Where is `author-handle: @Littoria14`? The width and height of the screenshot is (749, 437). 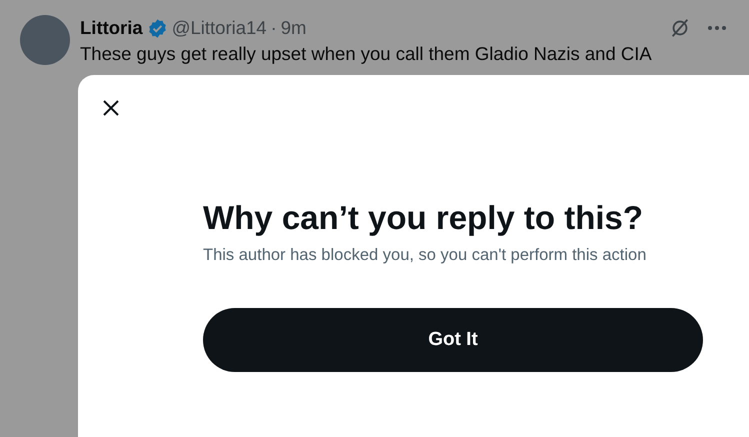
author-handle: @Littoria14 is located at coordinates (219, 28).